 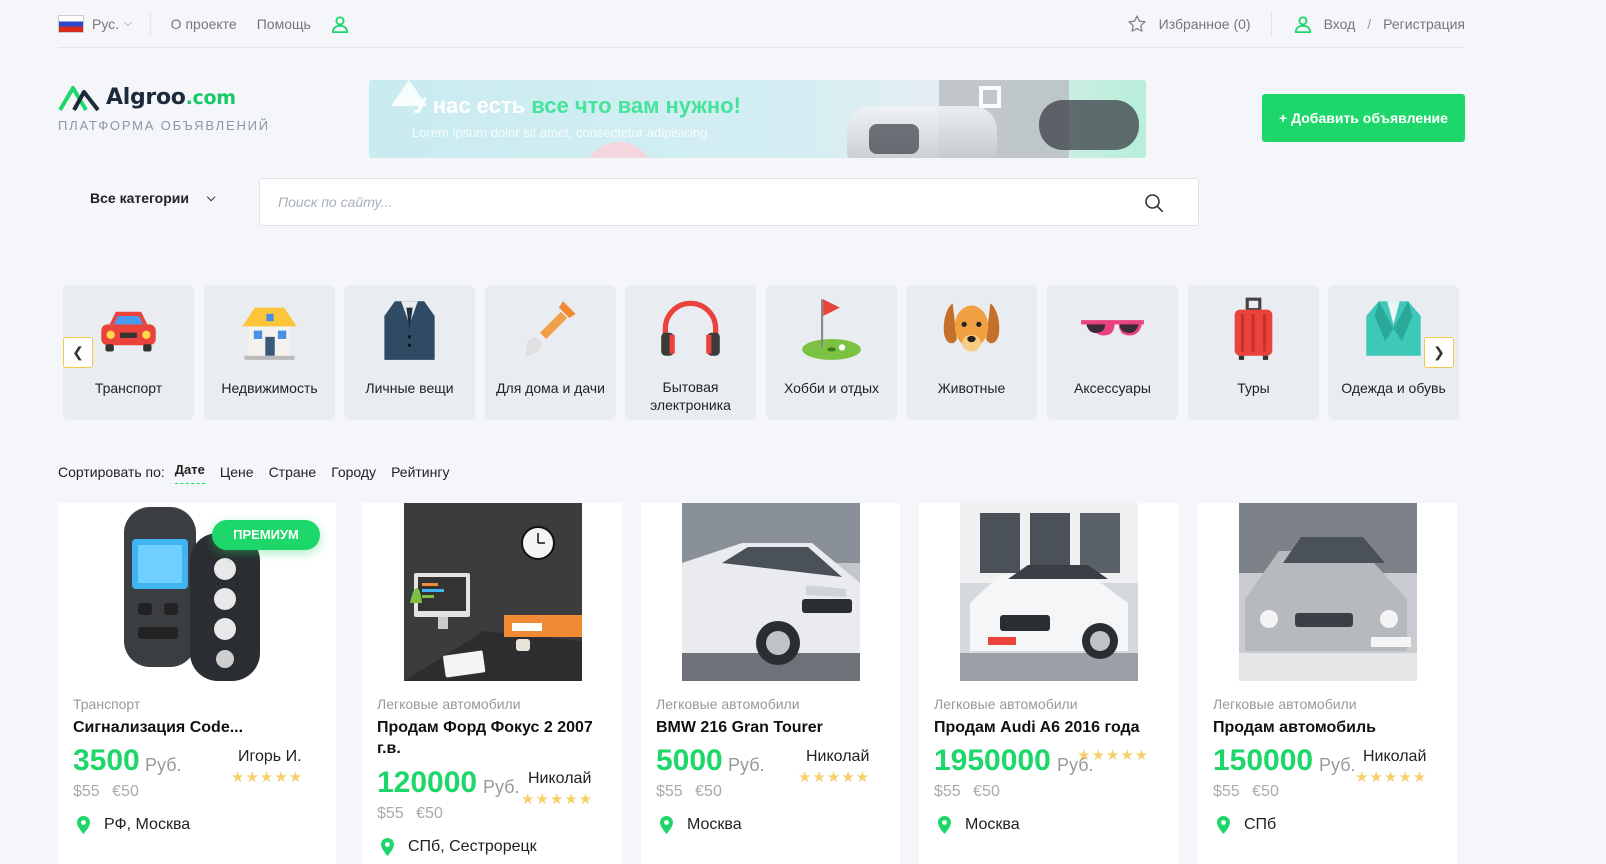 I want to click on carousel-prev-button: ❮, so click(x=78, y=352).